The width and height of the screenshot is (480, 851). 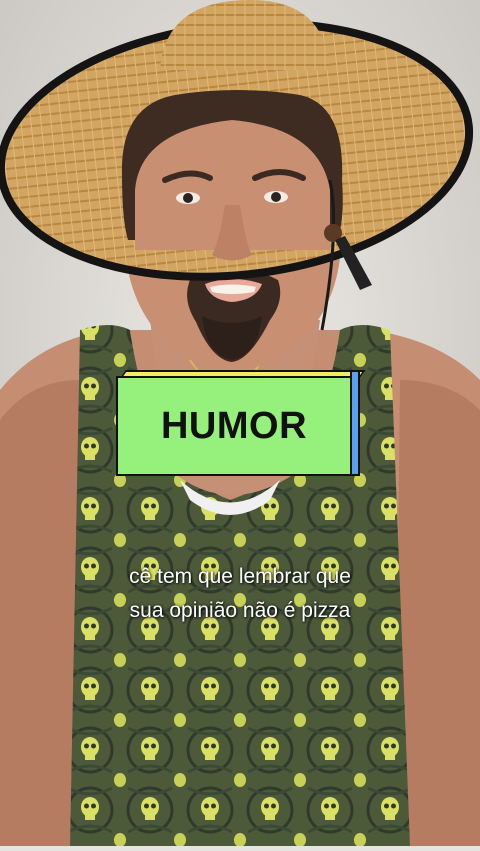 I want to click on caption-line-2: sua opinião não é pizza, so click(x=240, y=610).